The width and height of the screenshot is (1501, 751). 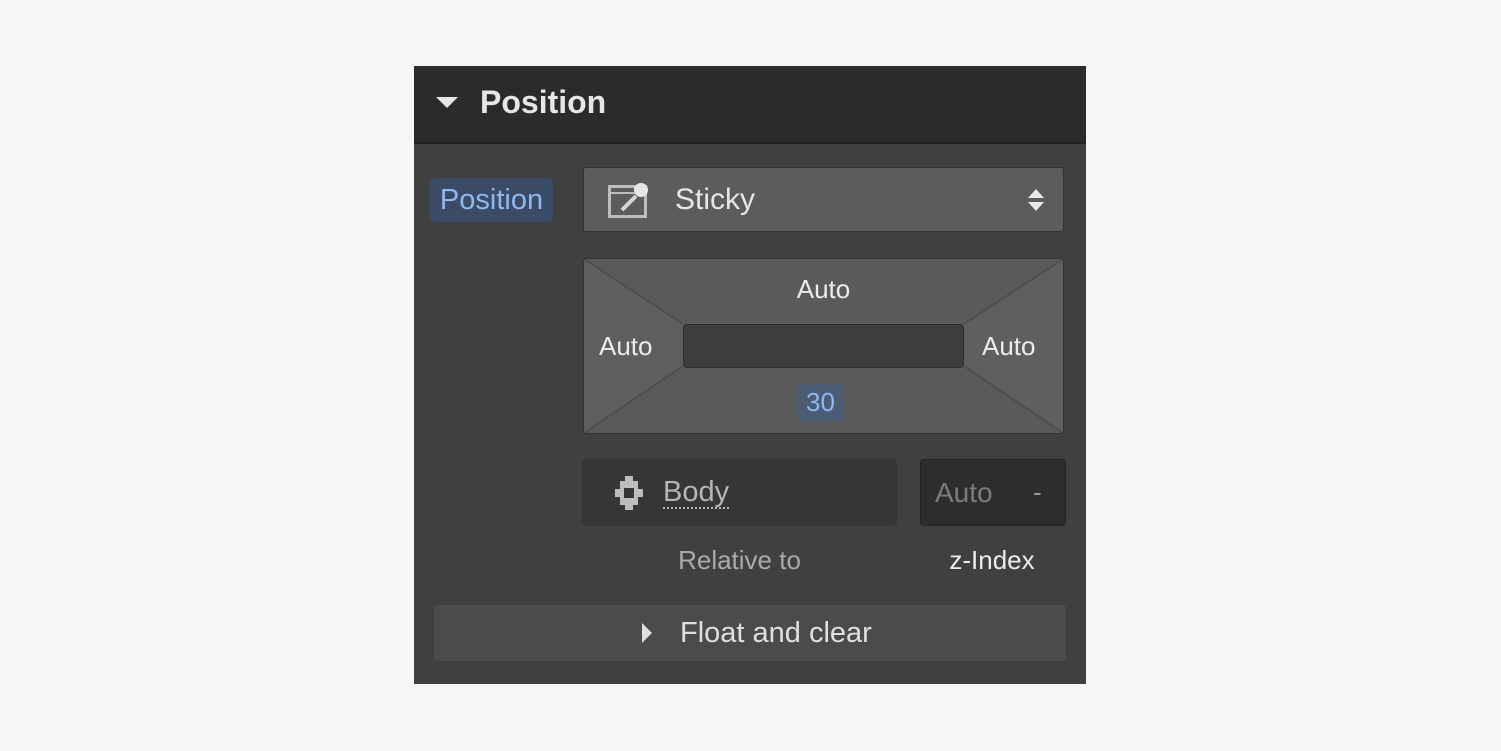 I want to click on position-label: Position, so click(x=491, y=200).